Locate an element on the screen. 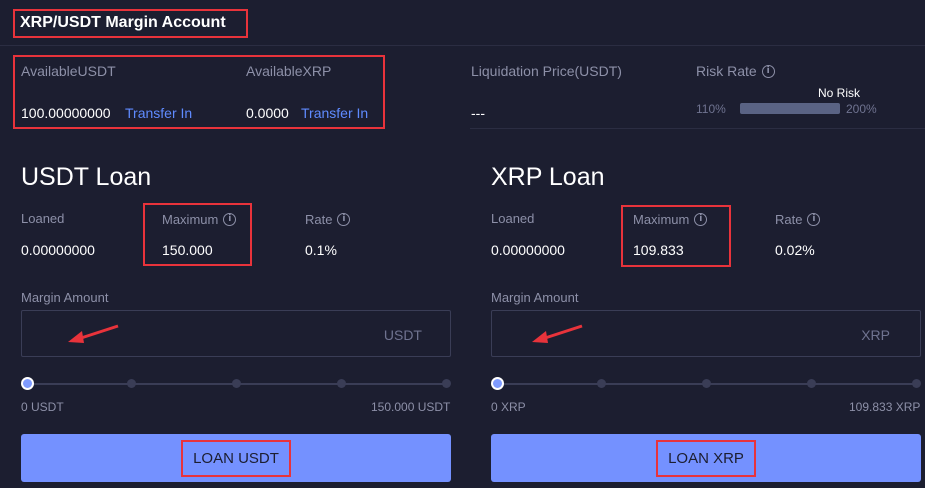 Image resolution: width=925 pixels, height=488 pixels. xrp-unit-label: XRP is located at coordinates (875, 335).